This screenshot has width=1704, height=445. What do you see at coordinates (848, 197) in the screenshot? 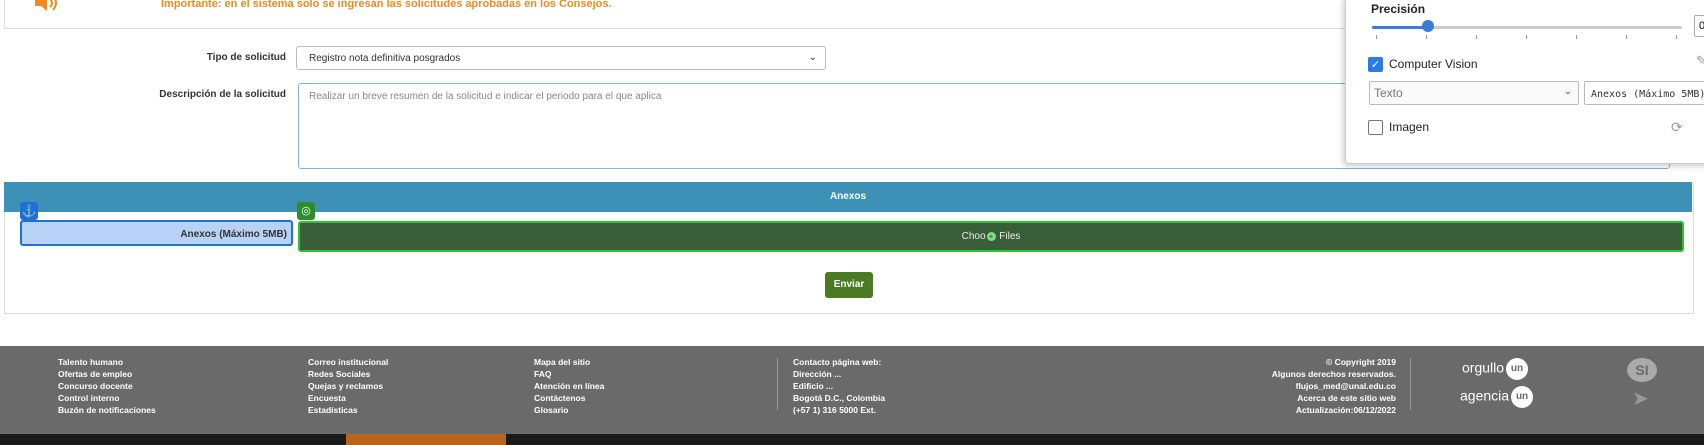
I see `anexos-header: Anexos` at bounding box center [848, 197].